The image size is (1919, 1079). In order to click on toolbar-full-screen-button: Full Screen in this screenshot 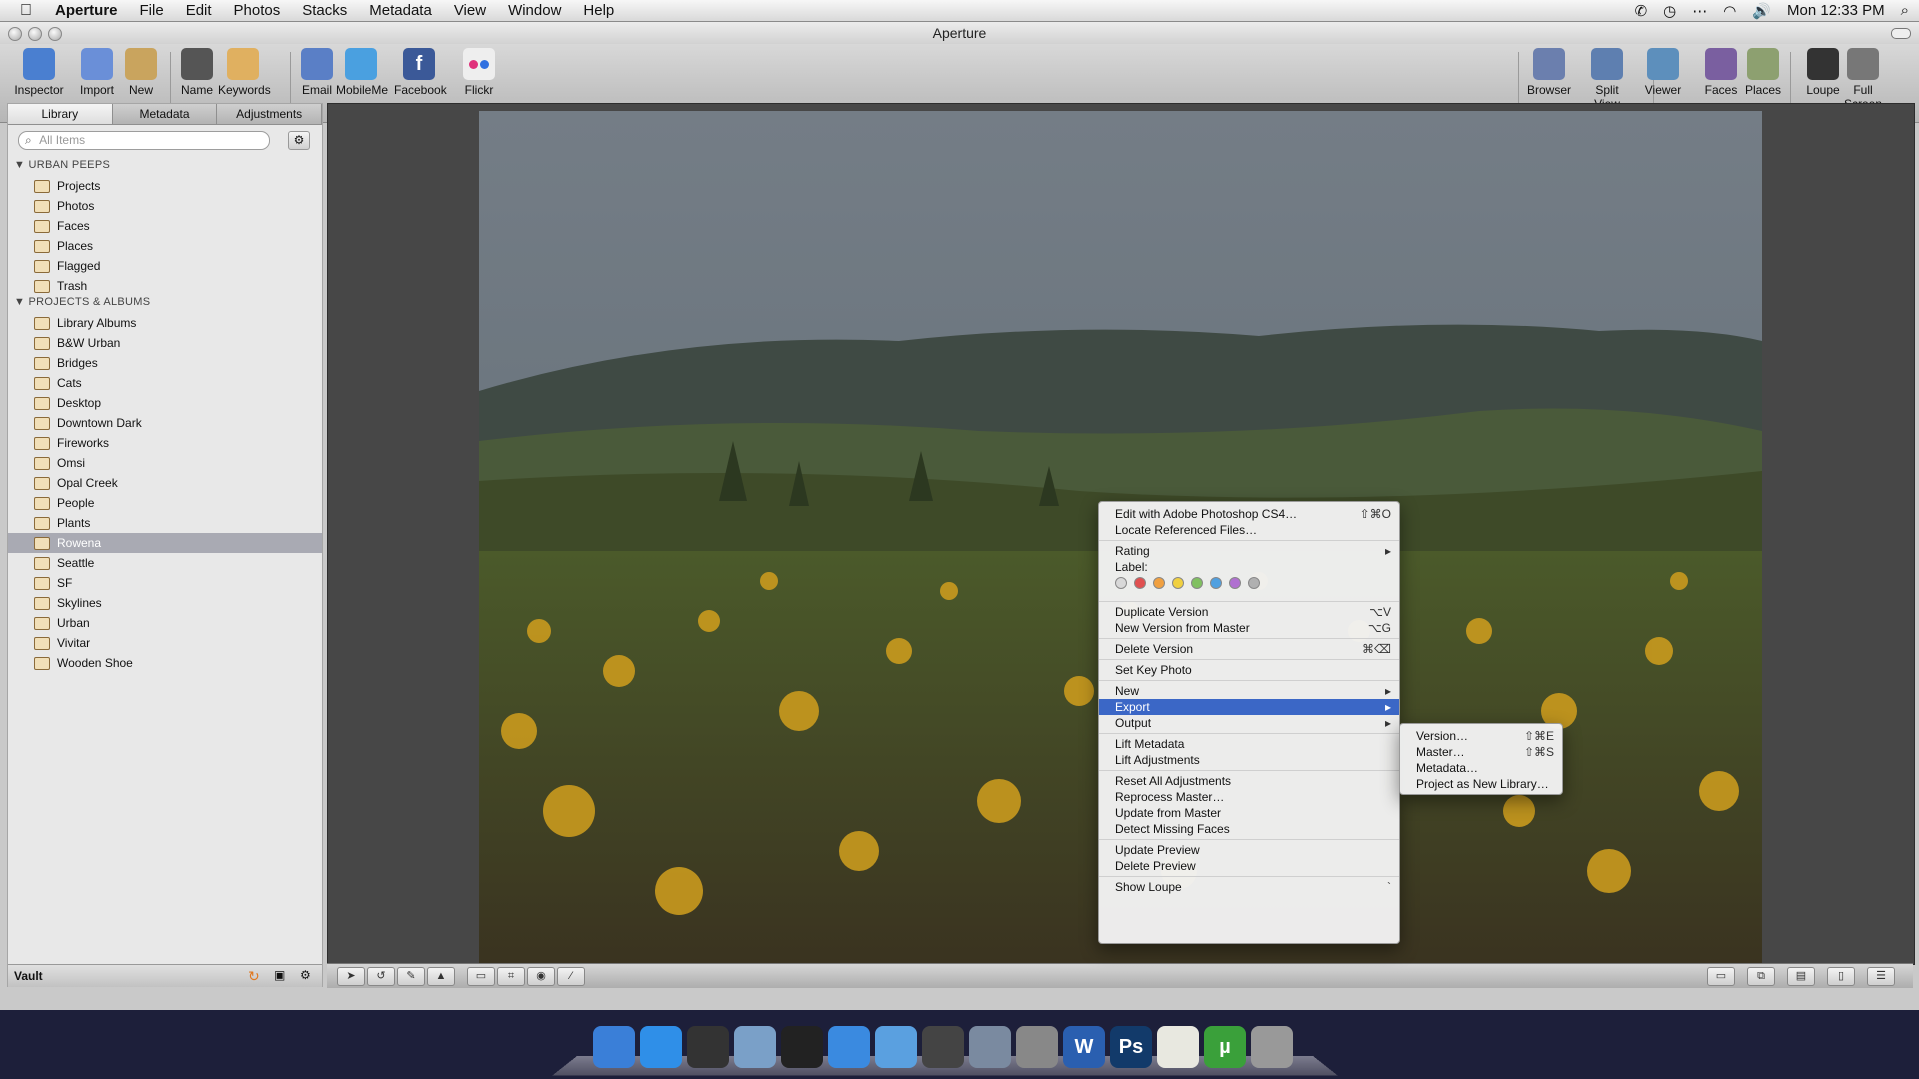, I will do `click(1863, 79)`.